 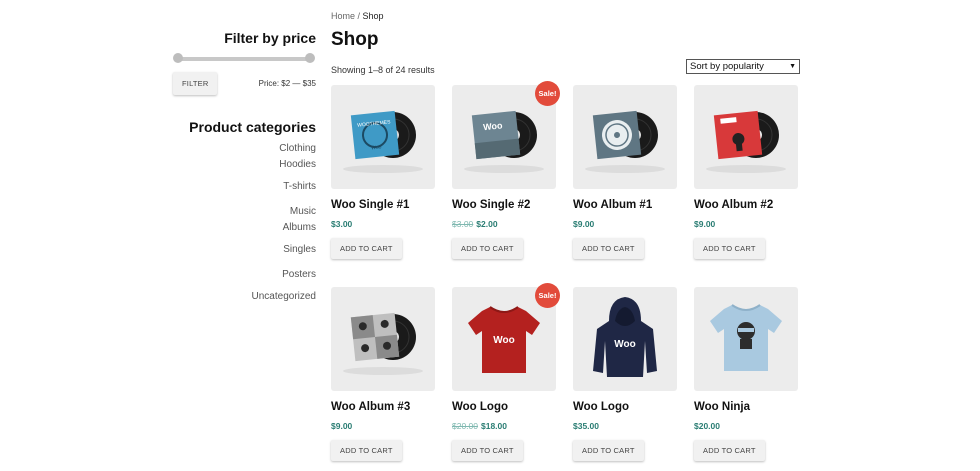 I want to click on current-price: $2.00, so click(x=487, y=224).